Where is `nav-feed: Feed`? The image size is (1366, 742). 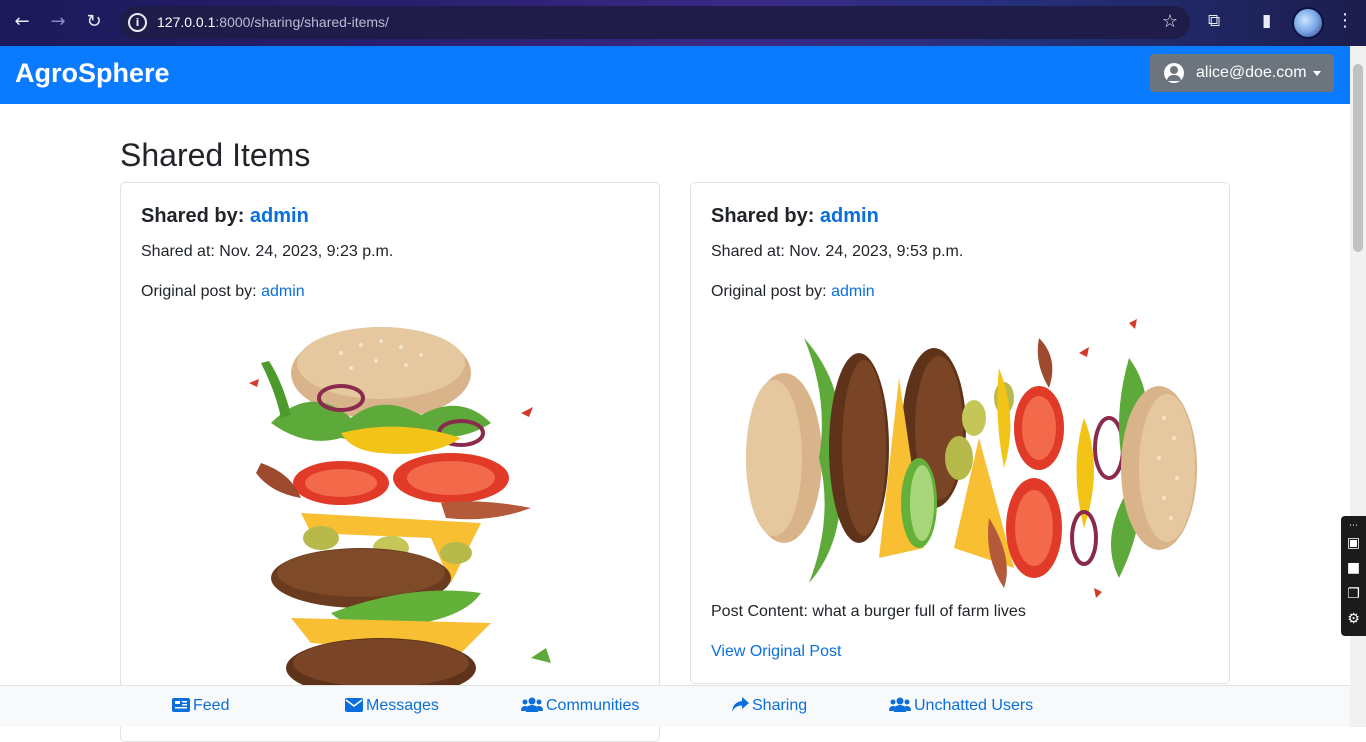
nav-feed: Feed is located at coordinates (200, 706).